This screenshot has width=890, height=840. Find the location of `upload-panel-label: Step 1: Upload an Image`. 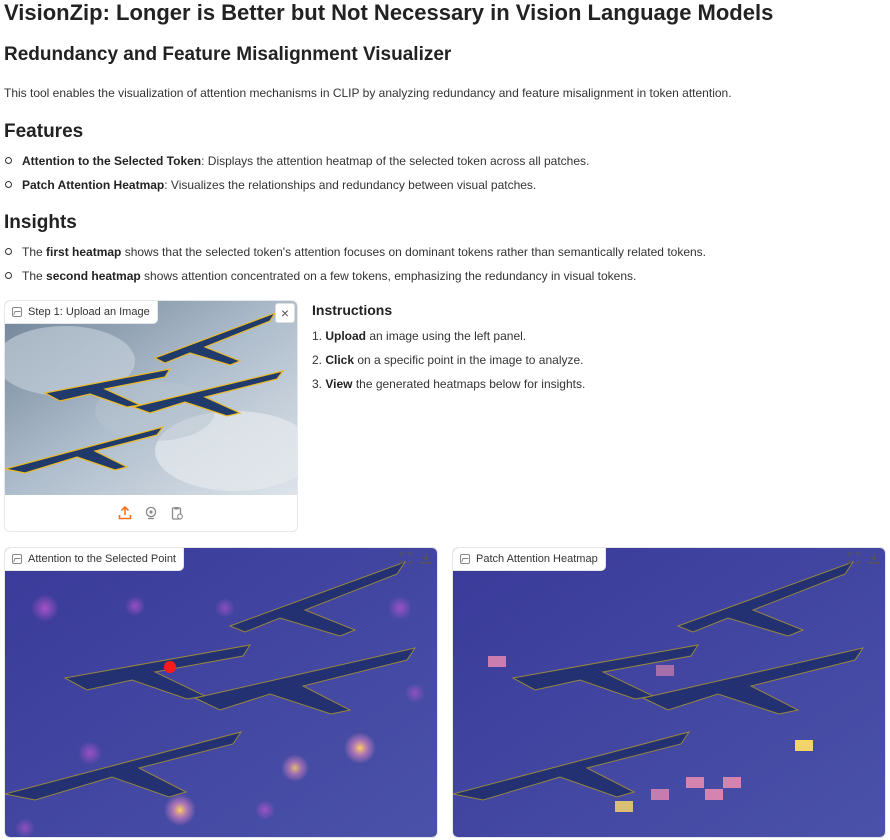

upload-panel-label: Step 1: Upload an Image is located at coordinates (81, 312).